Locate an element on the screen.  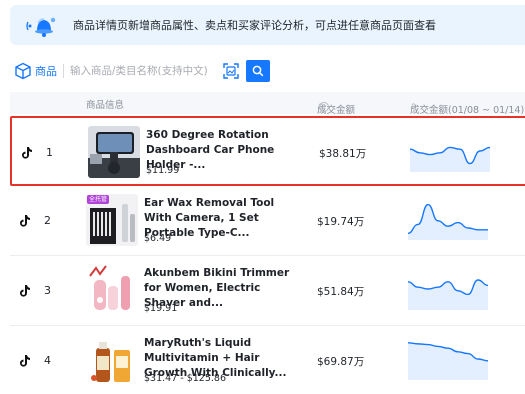
product-price: $6.49 is located at coordinates (158, 238).